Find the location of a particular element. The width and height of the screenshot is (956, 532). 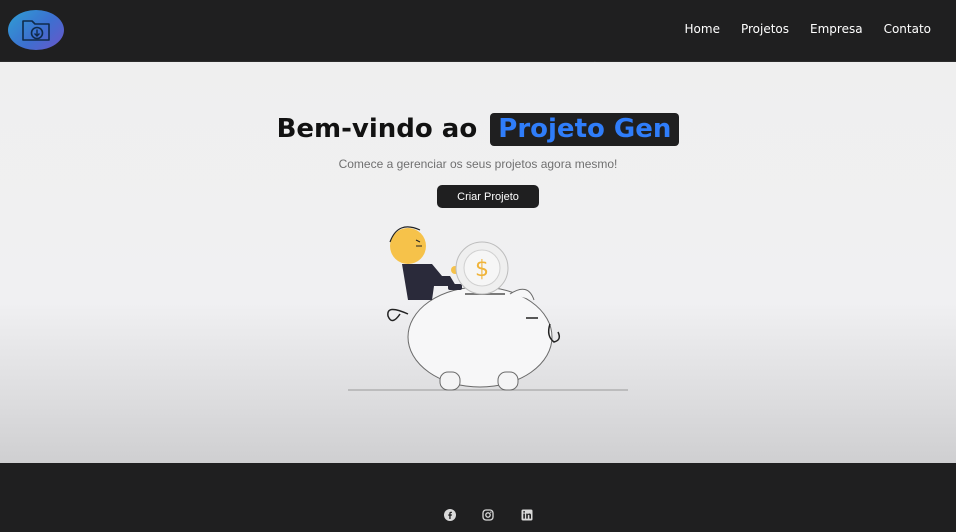

person-coin-piggy-bank-illustration: $ is located at coordinates (488, 308).